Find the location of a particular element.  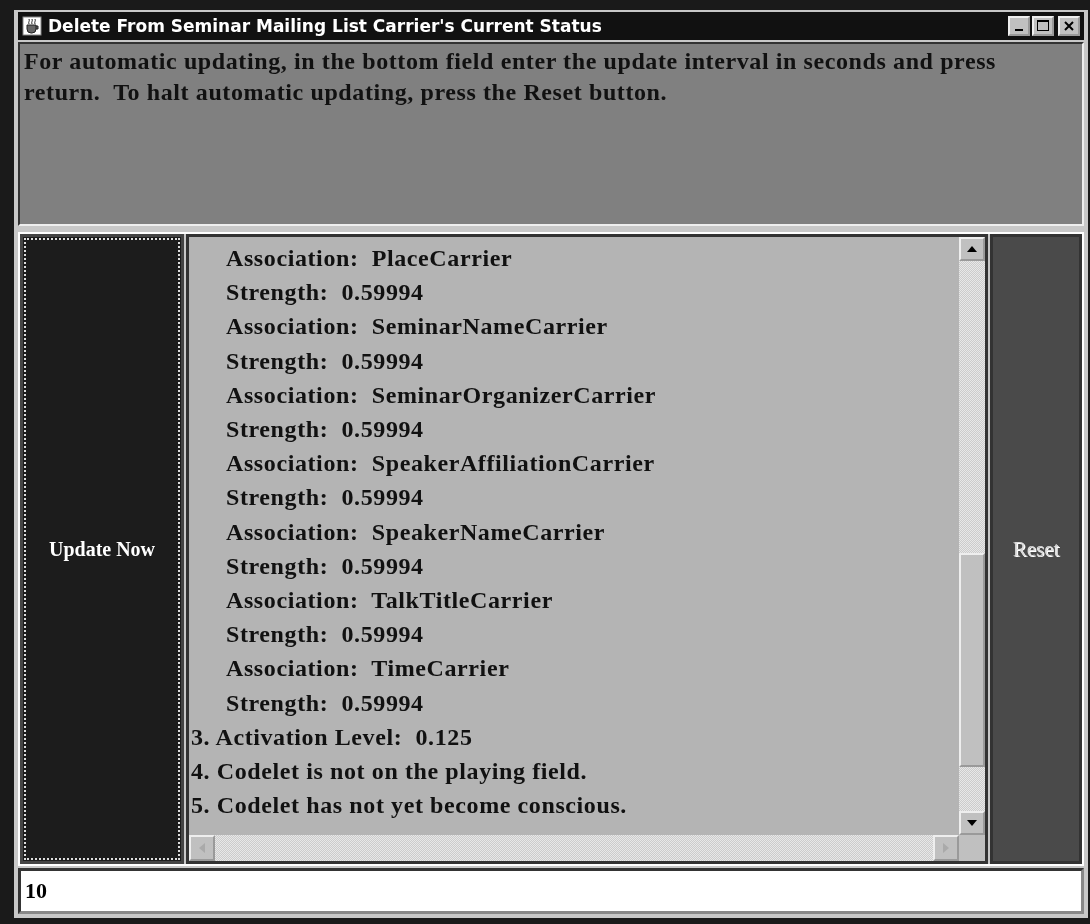

scroll-thumb is located at coordinates (972, 659).